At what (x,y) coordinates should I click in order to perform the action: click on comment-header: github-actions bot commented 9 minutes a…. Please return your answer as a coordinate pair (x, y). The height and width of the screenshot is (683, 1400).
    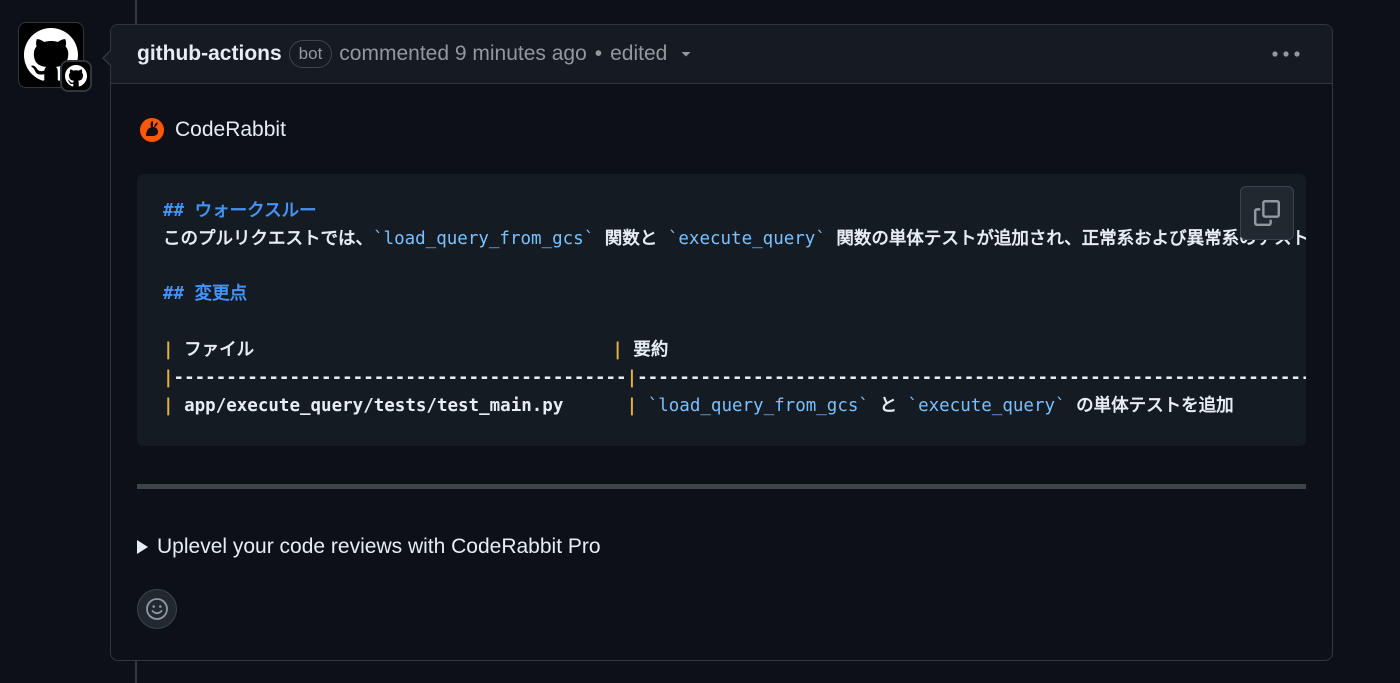
    Looking at the image, I should click on (721, 54).